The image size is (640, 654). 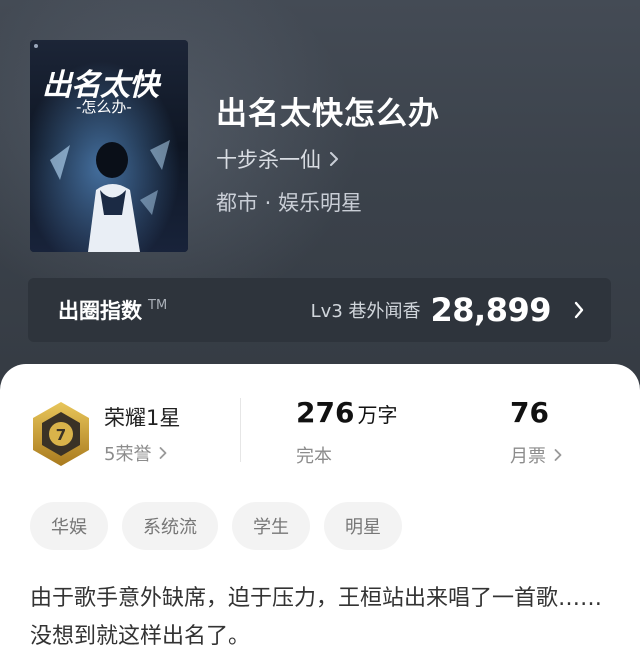 What do you see at coordinates (69, 526) in the screenshot?
I see `tag-chip: 华娱` at bounding box center [69, 526].